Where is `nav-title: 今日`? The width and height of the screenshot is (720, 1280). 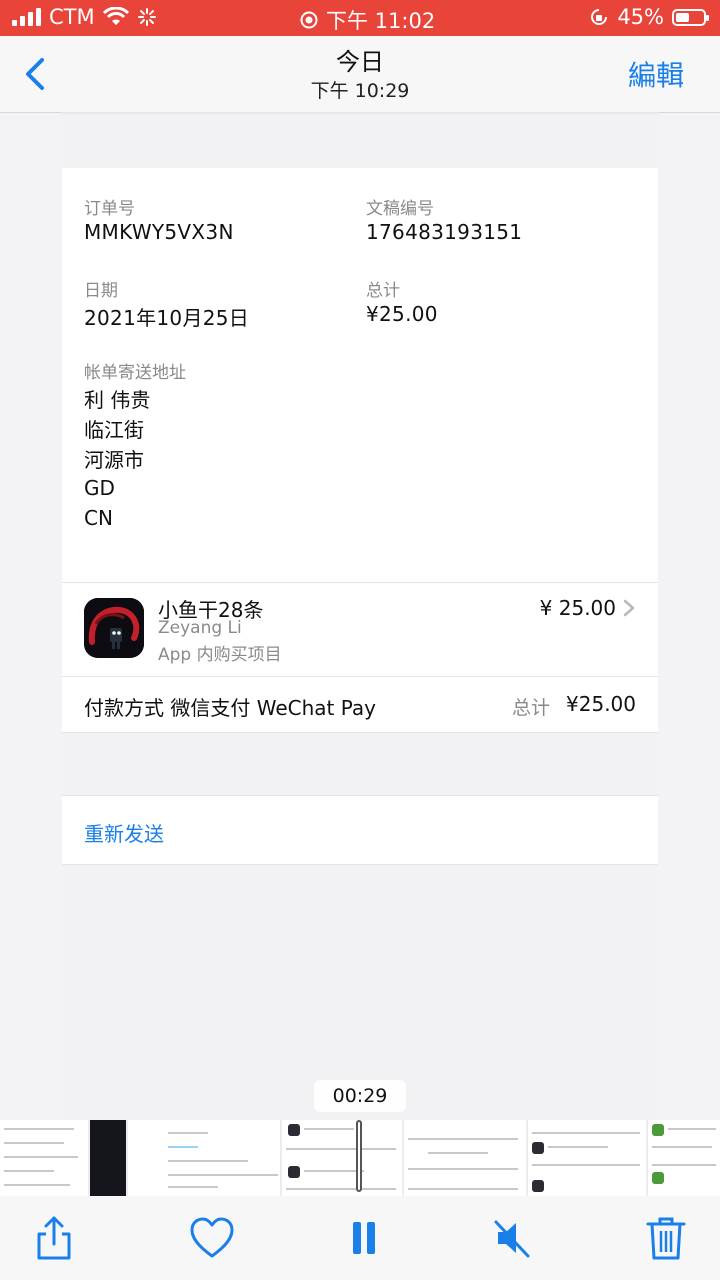 nav-title: 今日 is located at coordinates (360, 62).